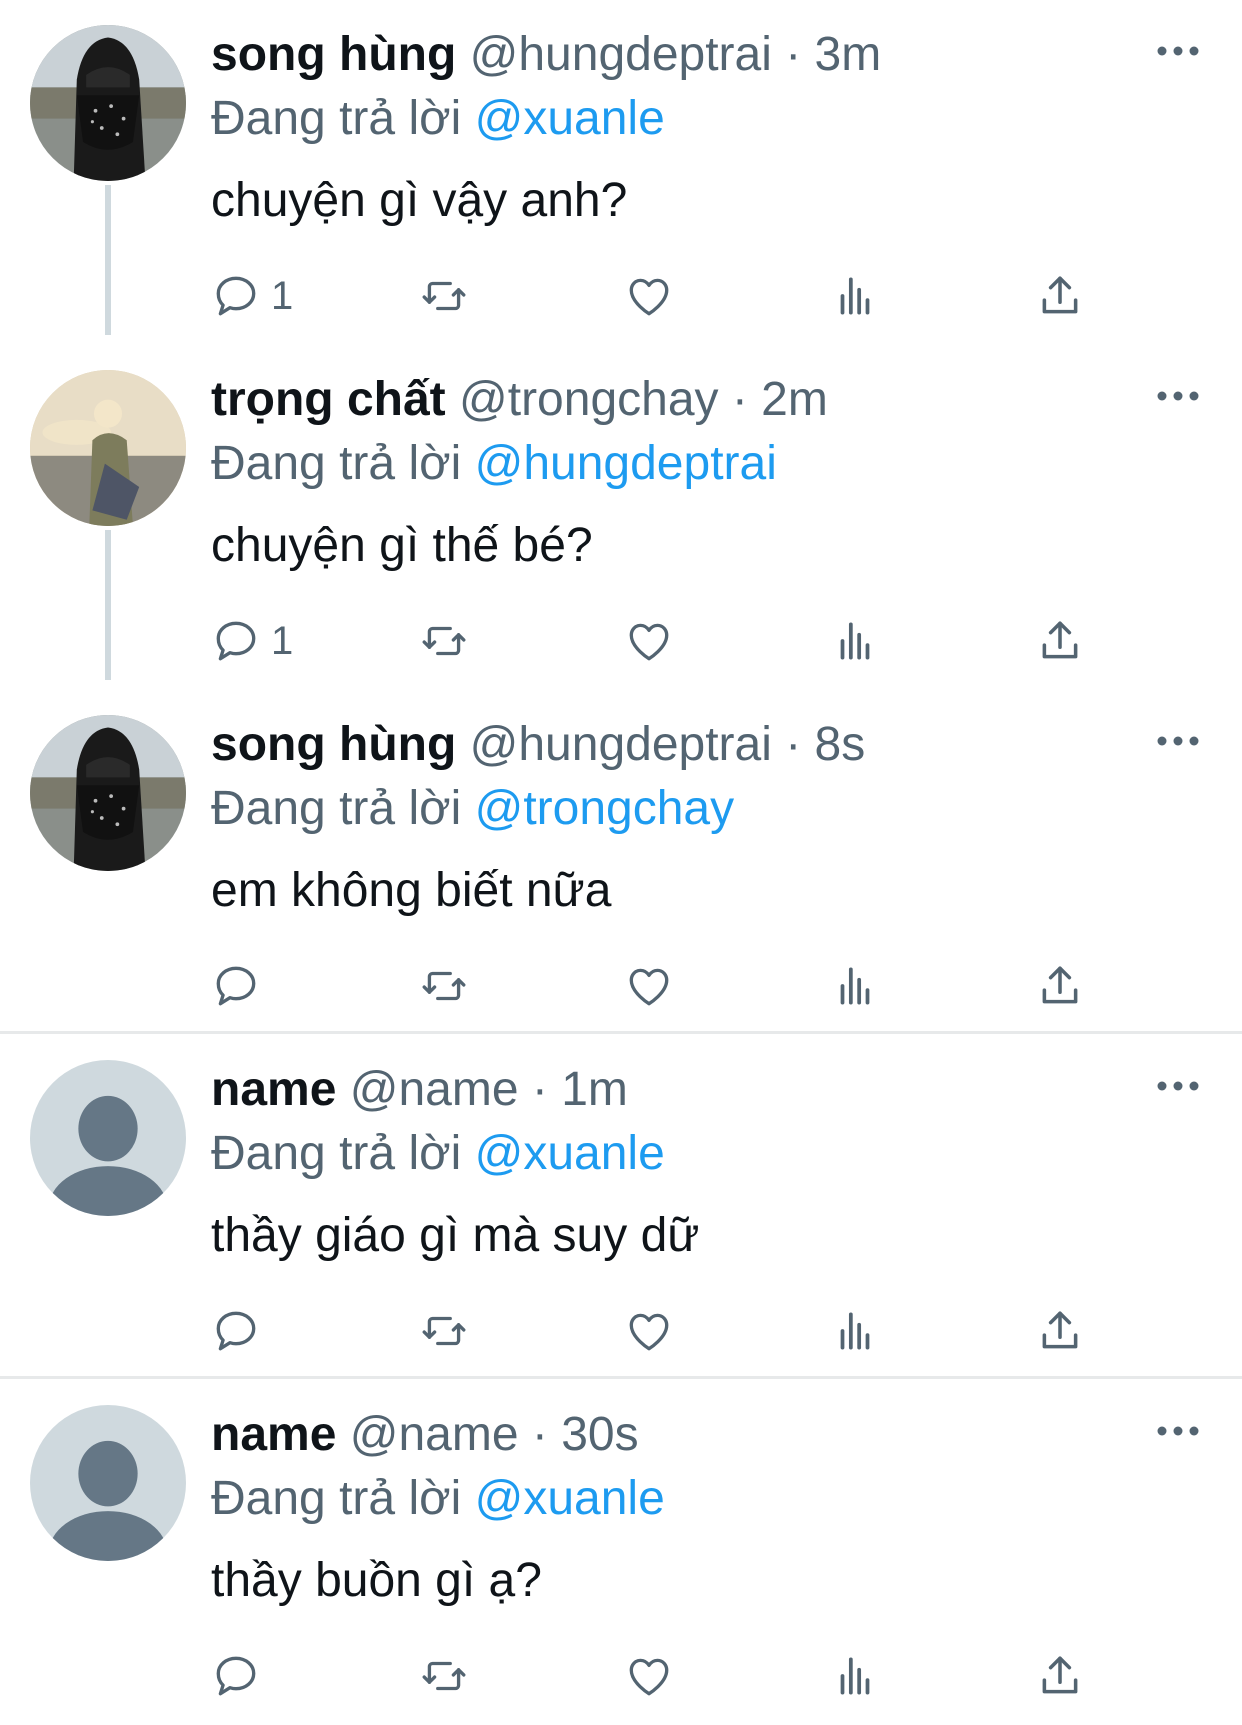  Describe the element at coordinates (605, 808) in the screenshot. I see `reply-mention-link: @trongchay` at that location.